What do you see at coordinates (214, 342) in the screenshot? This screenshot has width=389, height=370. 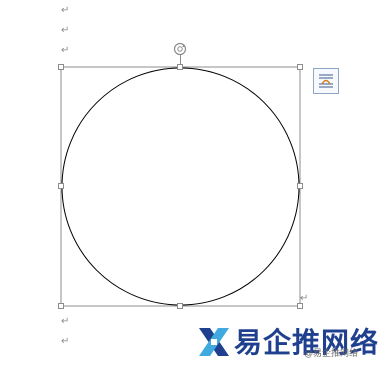 I see `brand-logo-icon` at bounding box center [214, 342].